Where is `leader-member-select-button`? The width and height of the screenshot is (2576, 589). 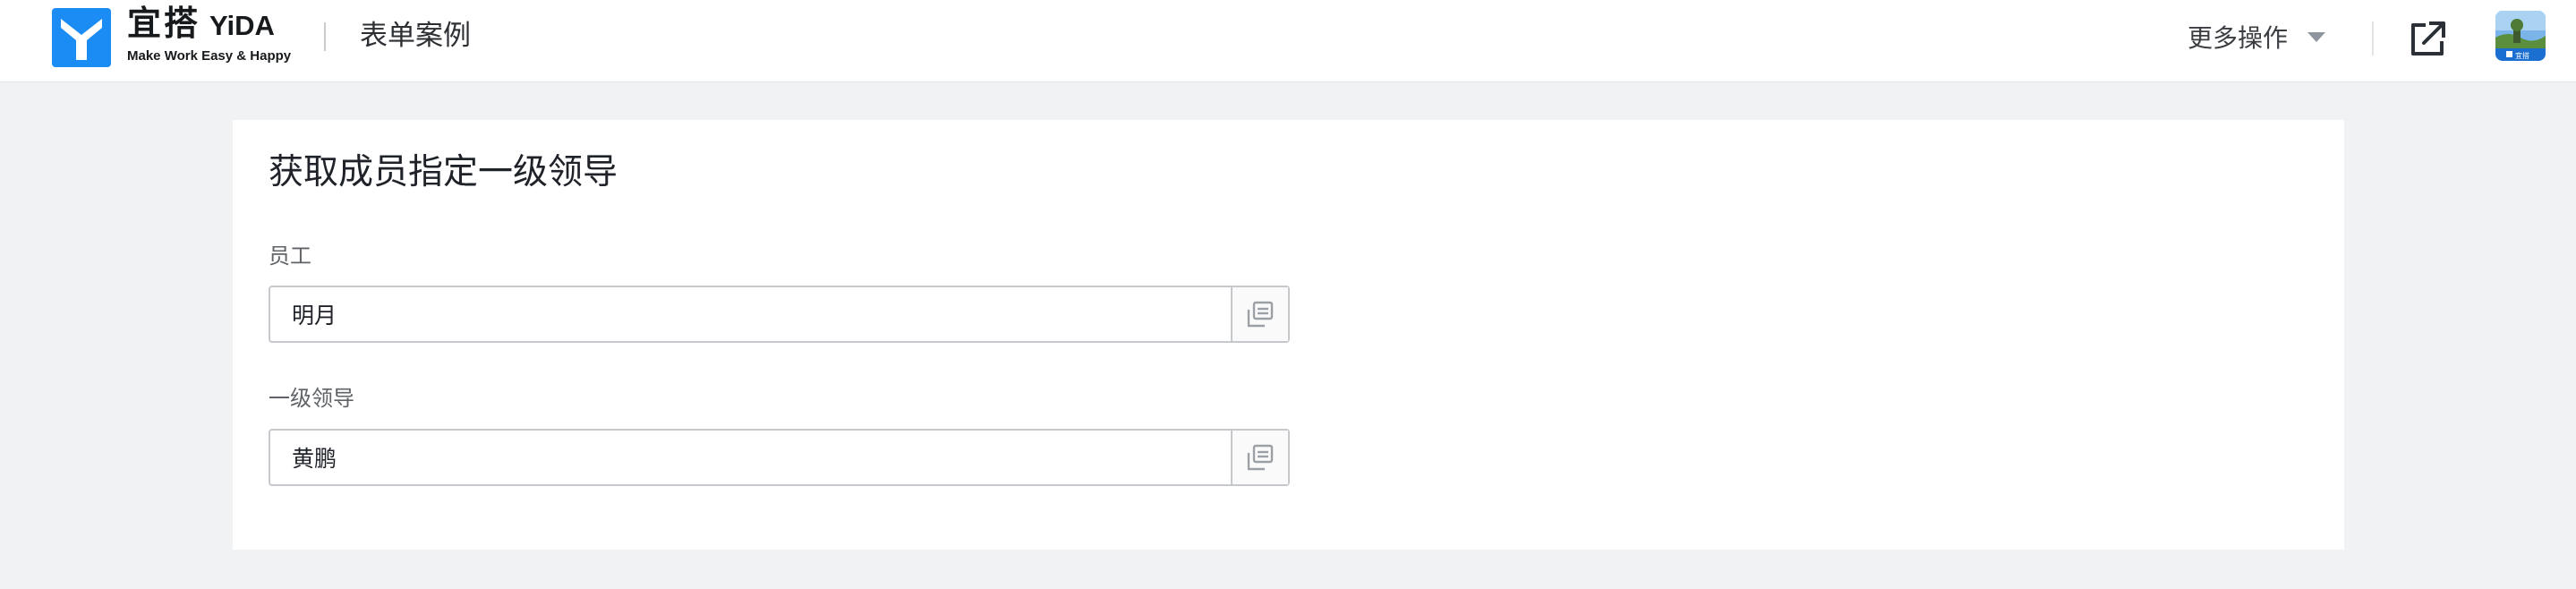 leader-member-select-button is located at coordinates (1259, 457).